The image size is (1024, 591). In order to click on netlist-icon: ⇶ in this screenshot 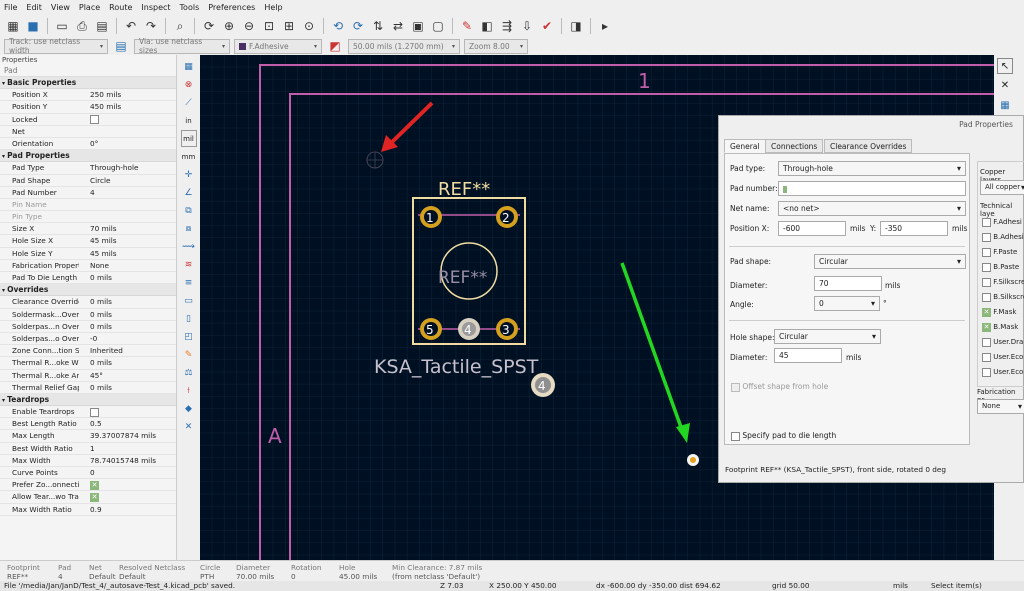, I will do `click(507, 26)`.